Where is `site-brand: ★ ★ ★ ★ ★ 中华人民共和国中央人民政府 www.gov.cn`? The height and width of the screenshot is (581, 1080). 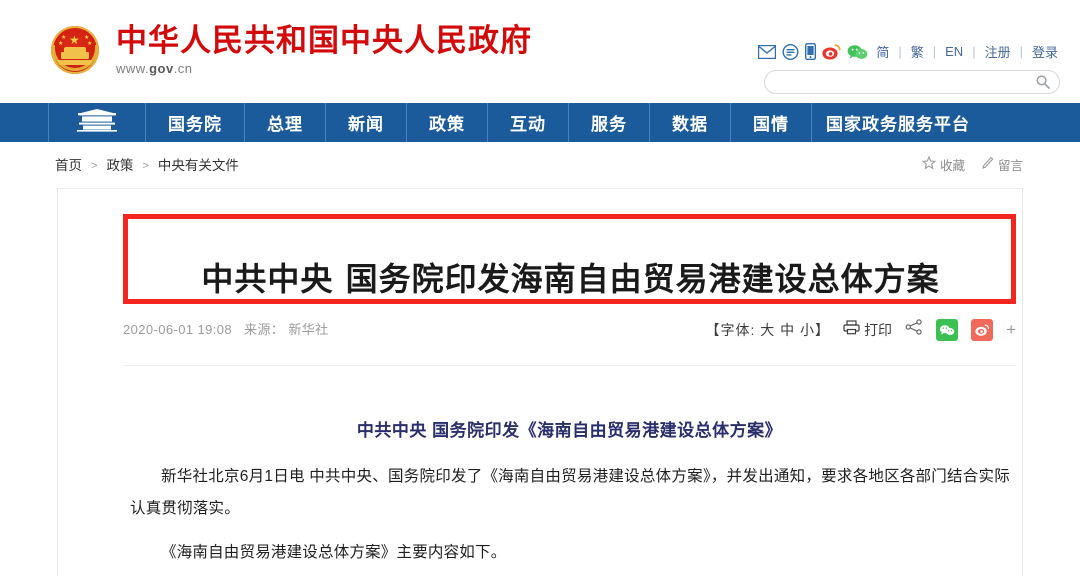 site-brand: ★ ★ ★ ★ ★ 中华人民共和国中央人民政府 www.gov.cn is located at coordinates (290, 50).